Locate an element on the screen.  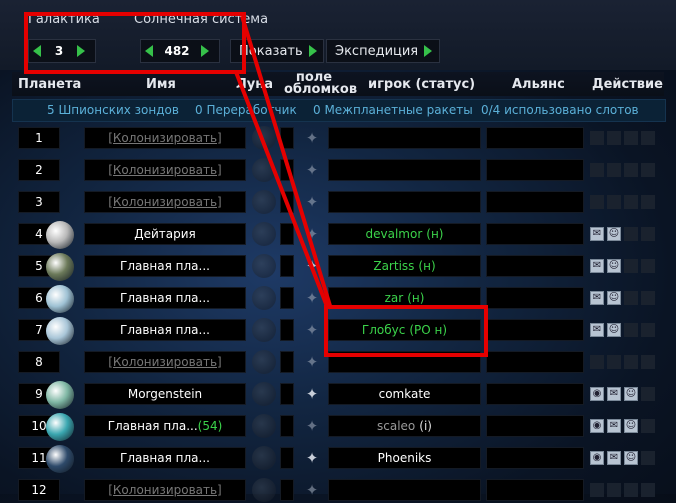
position-number: 2 is located at coordinates (39, 170).